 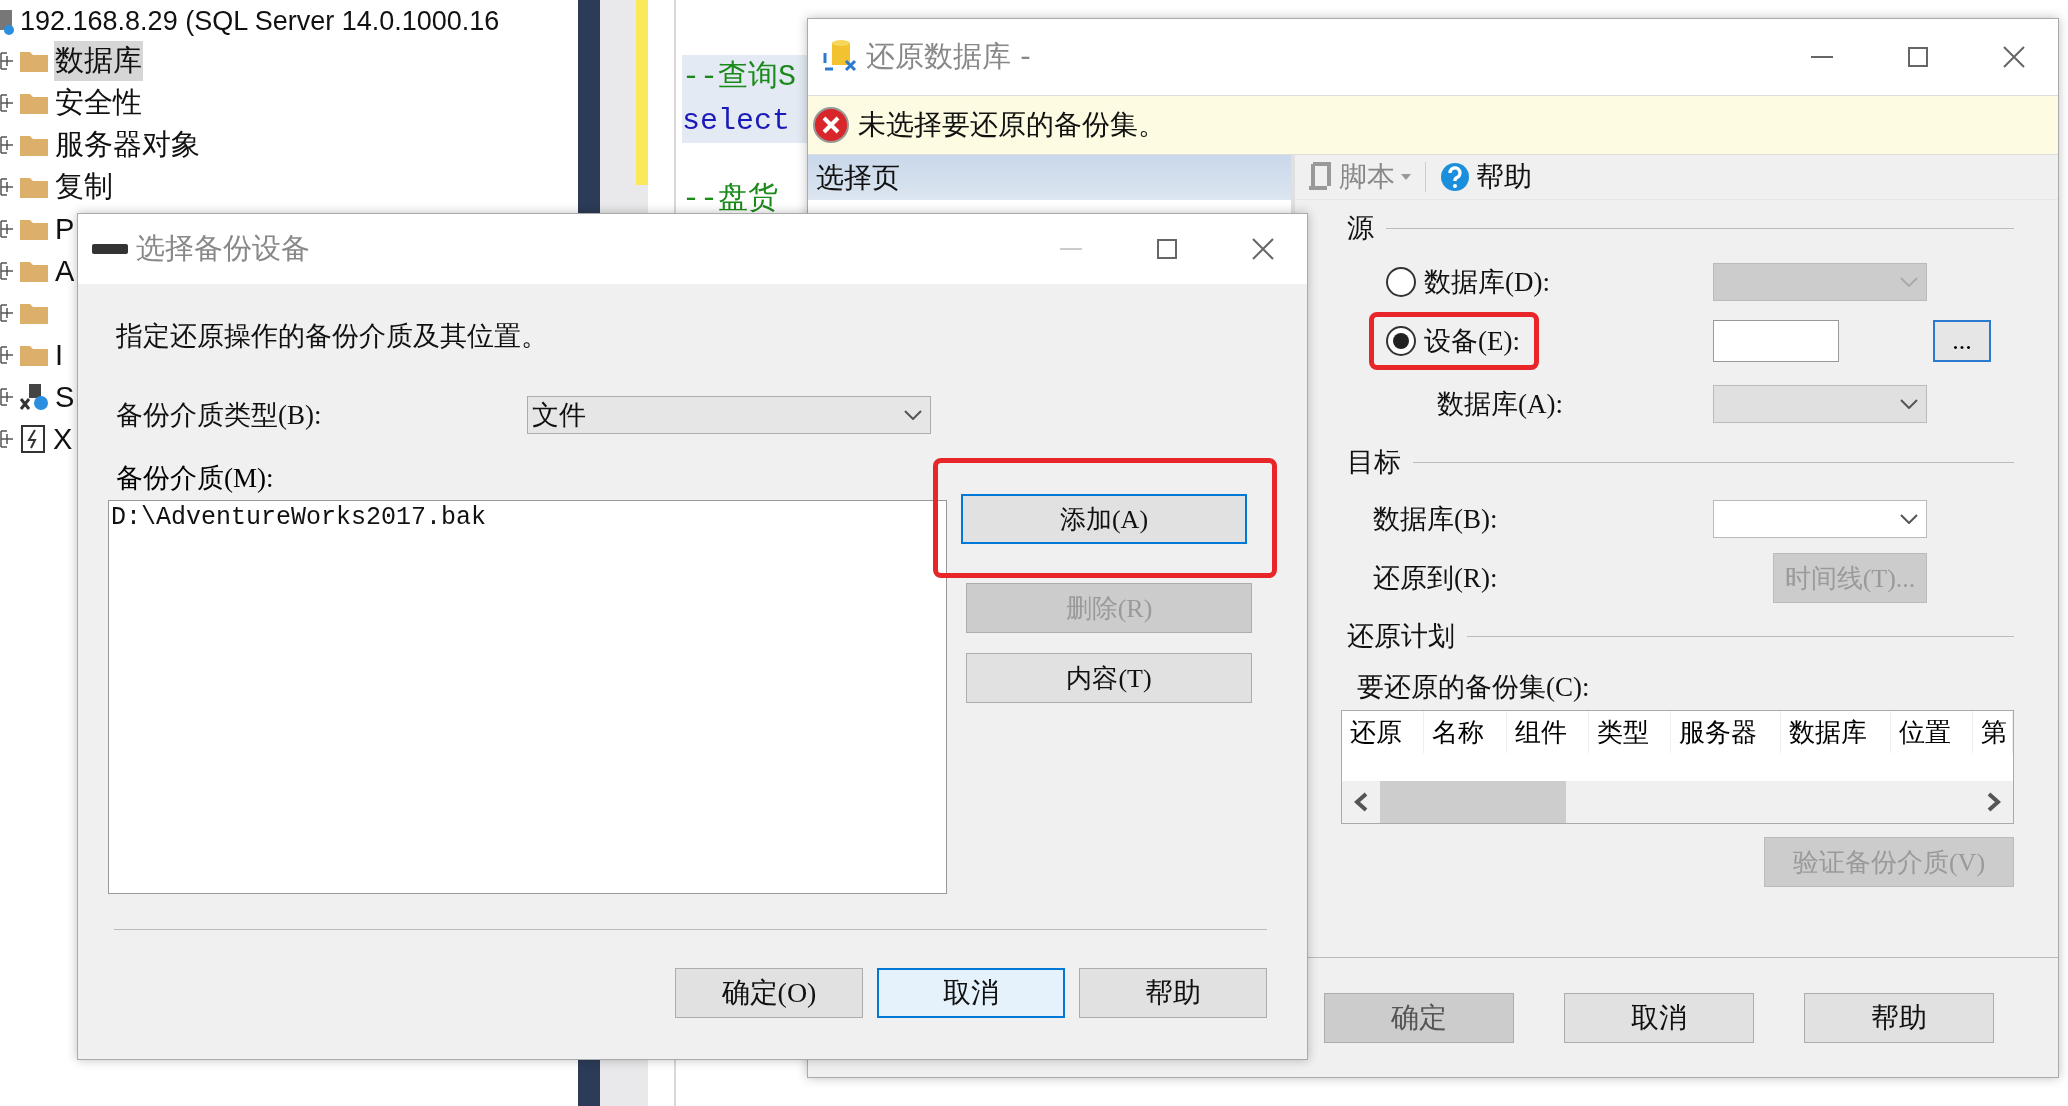 I want to click on tree-node: 服务器对象, so click(x=127, y=145).